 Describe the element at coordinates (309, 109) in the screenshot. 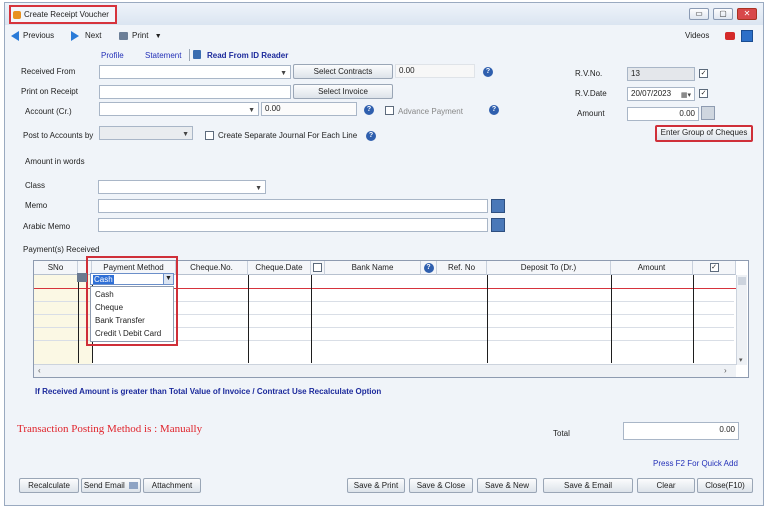

I see `account-amount: 0.00` at that location.